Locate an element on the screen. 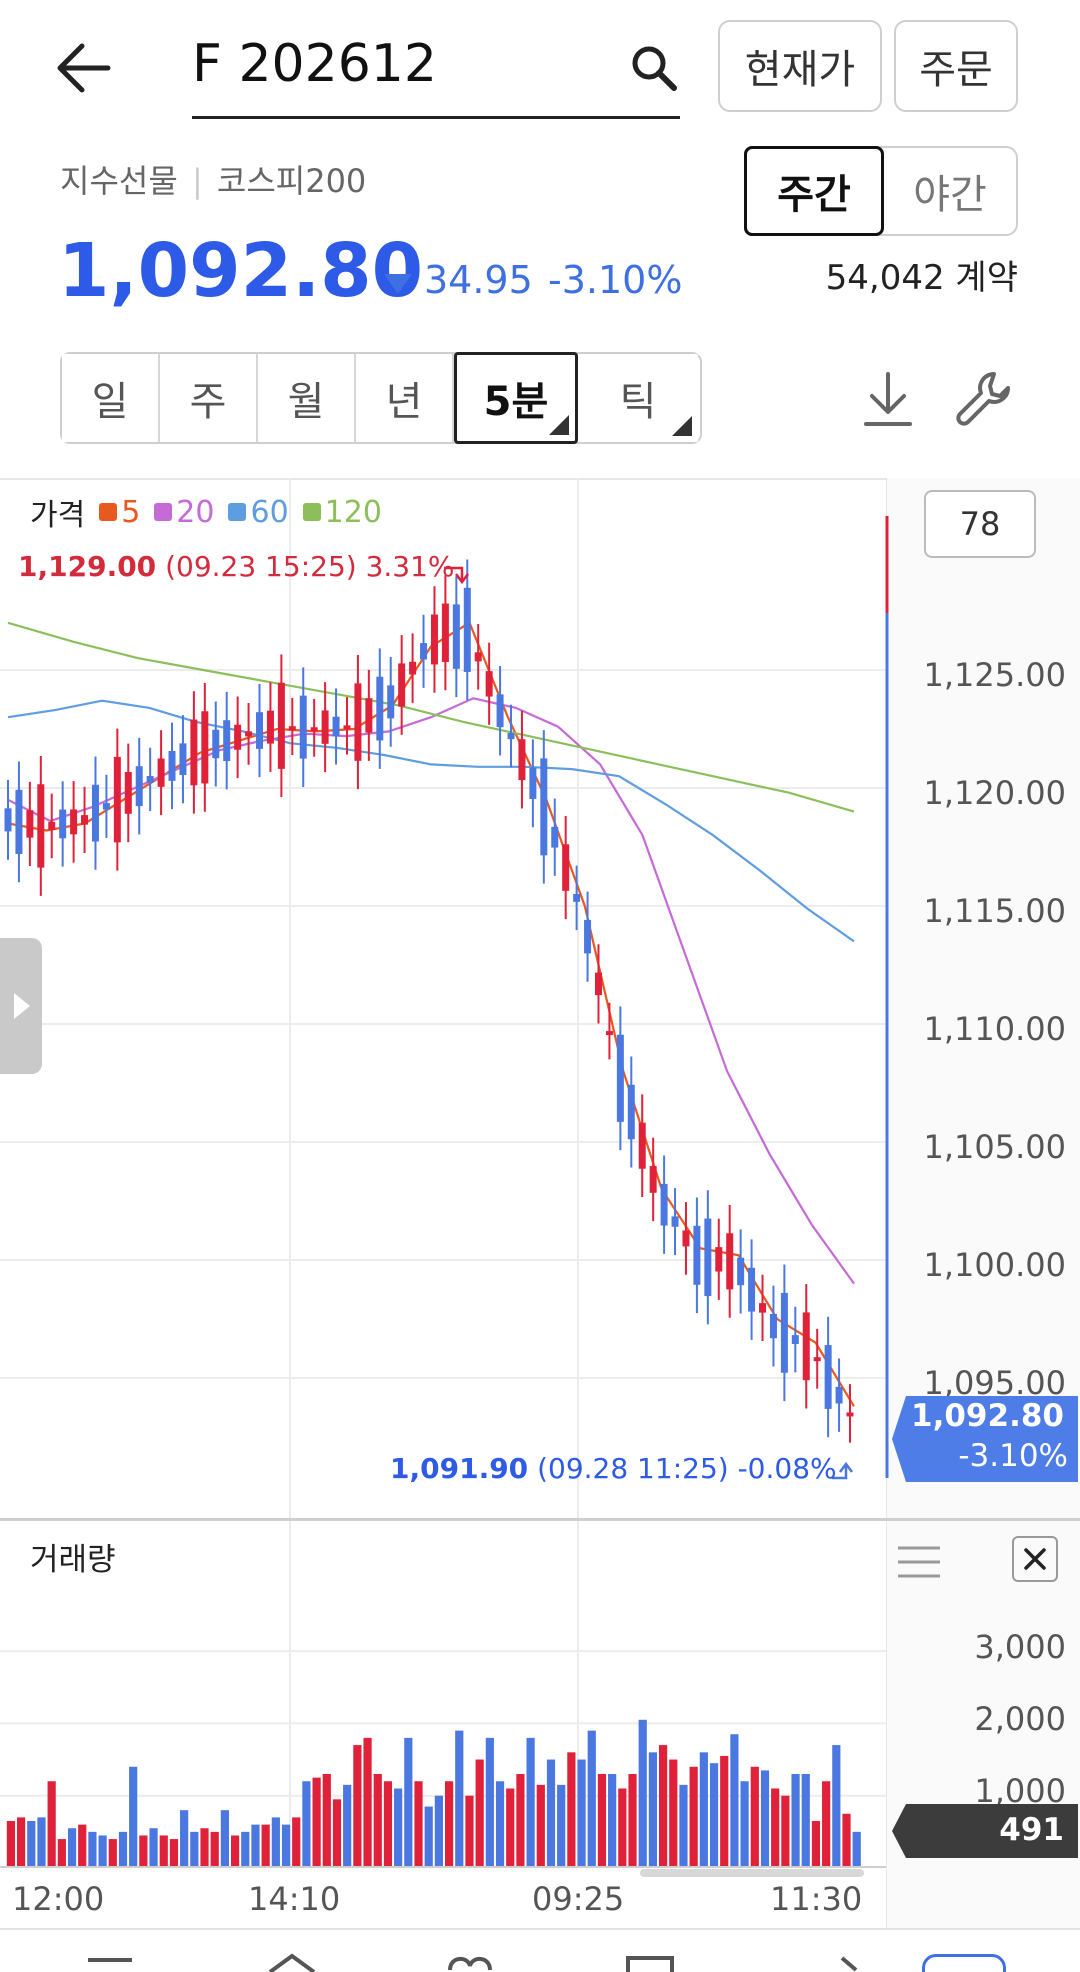  contract-volume: 54,042 계약 is located at coordinates (921, 278).